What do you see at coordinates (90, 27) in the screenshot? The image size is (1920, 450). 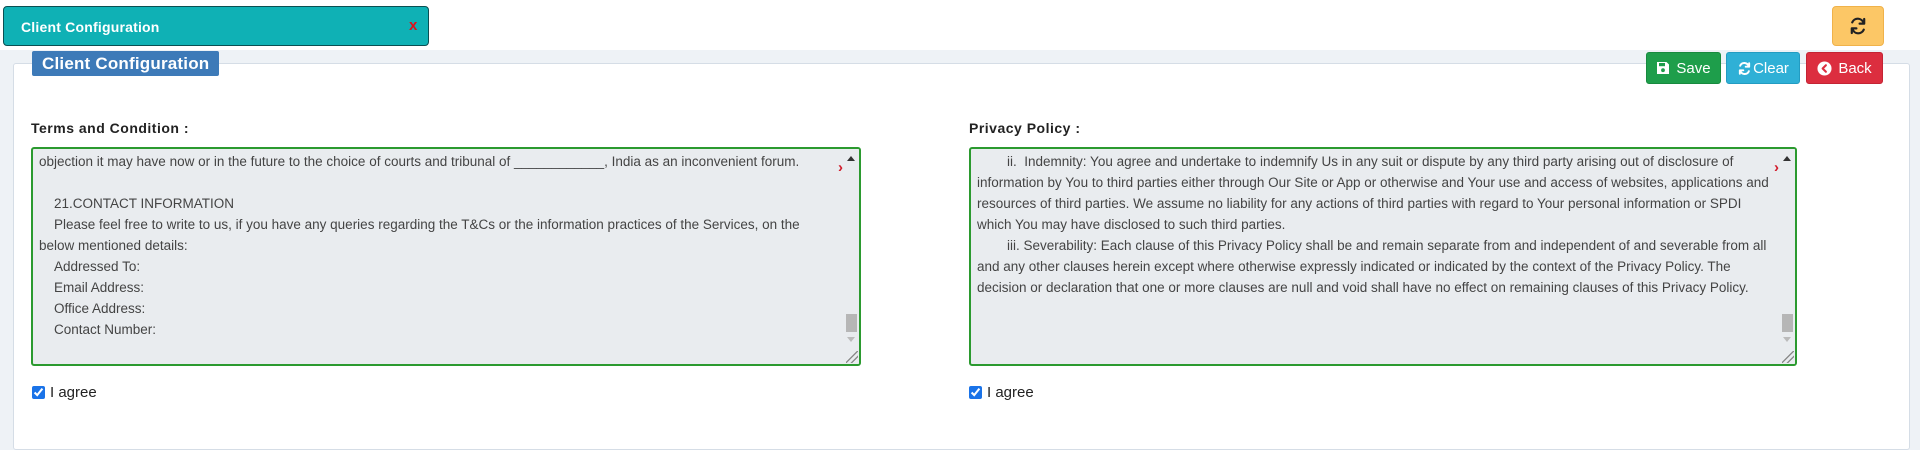 I see `tab-title: Client Configuration` at bounding box center [90, 27].